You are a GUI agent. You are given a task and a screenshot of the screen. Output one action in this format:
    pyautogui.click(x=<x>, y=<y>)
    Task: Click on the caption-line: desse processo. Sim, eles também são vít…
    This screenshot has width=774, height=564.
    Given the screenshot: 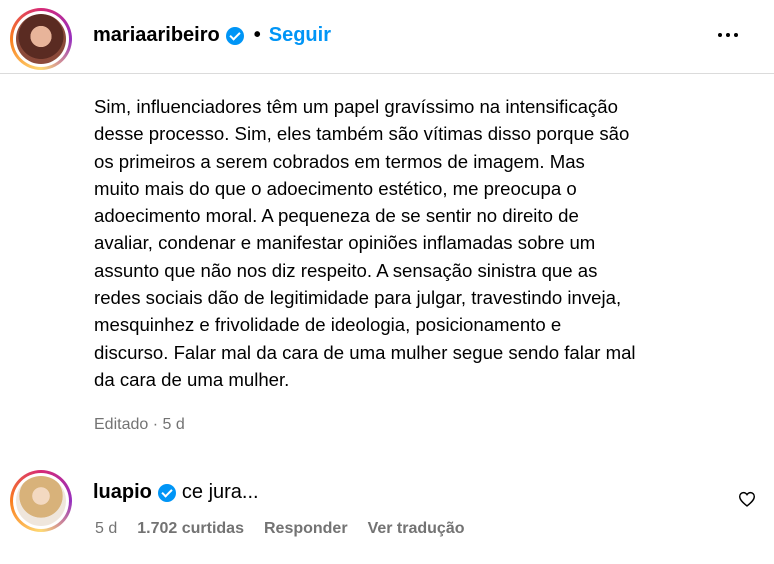 What is the action you would take?
    pyautogui.click(x=362, y=134)
    